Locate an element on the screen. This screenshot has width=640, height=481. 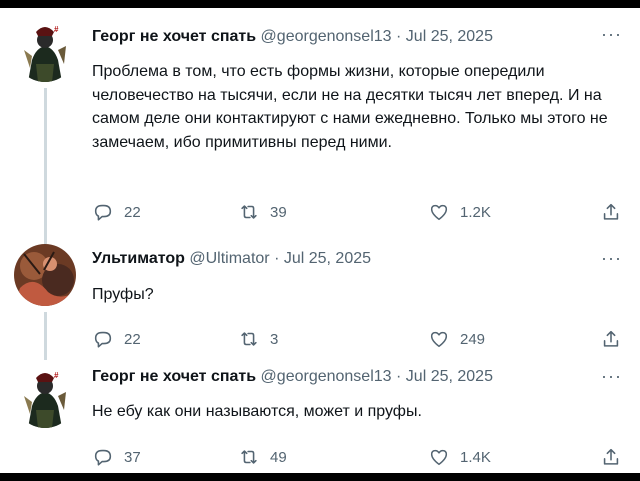
like-count: 249 is located at coordinates (473, 339).